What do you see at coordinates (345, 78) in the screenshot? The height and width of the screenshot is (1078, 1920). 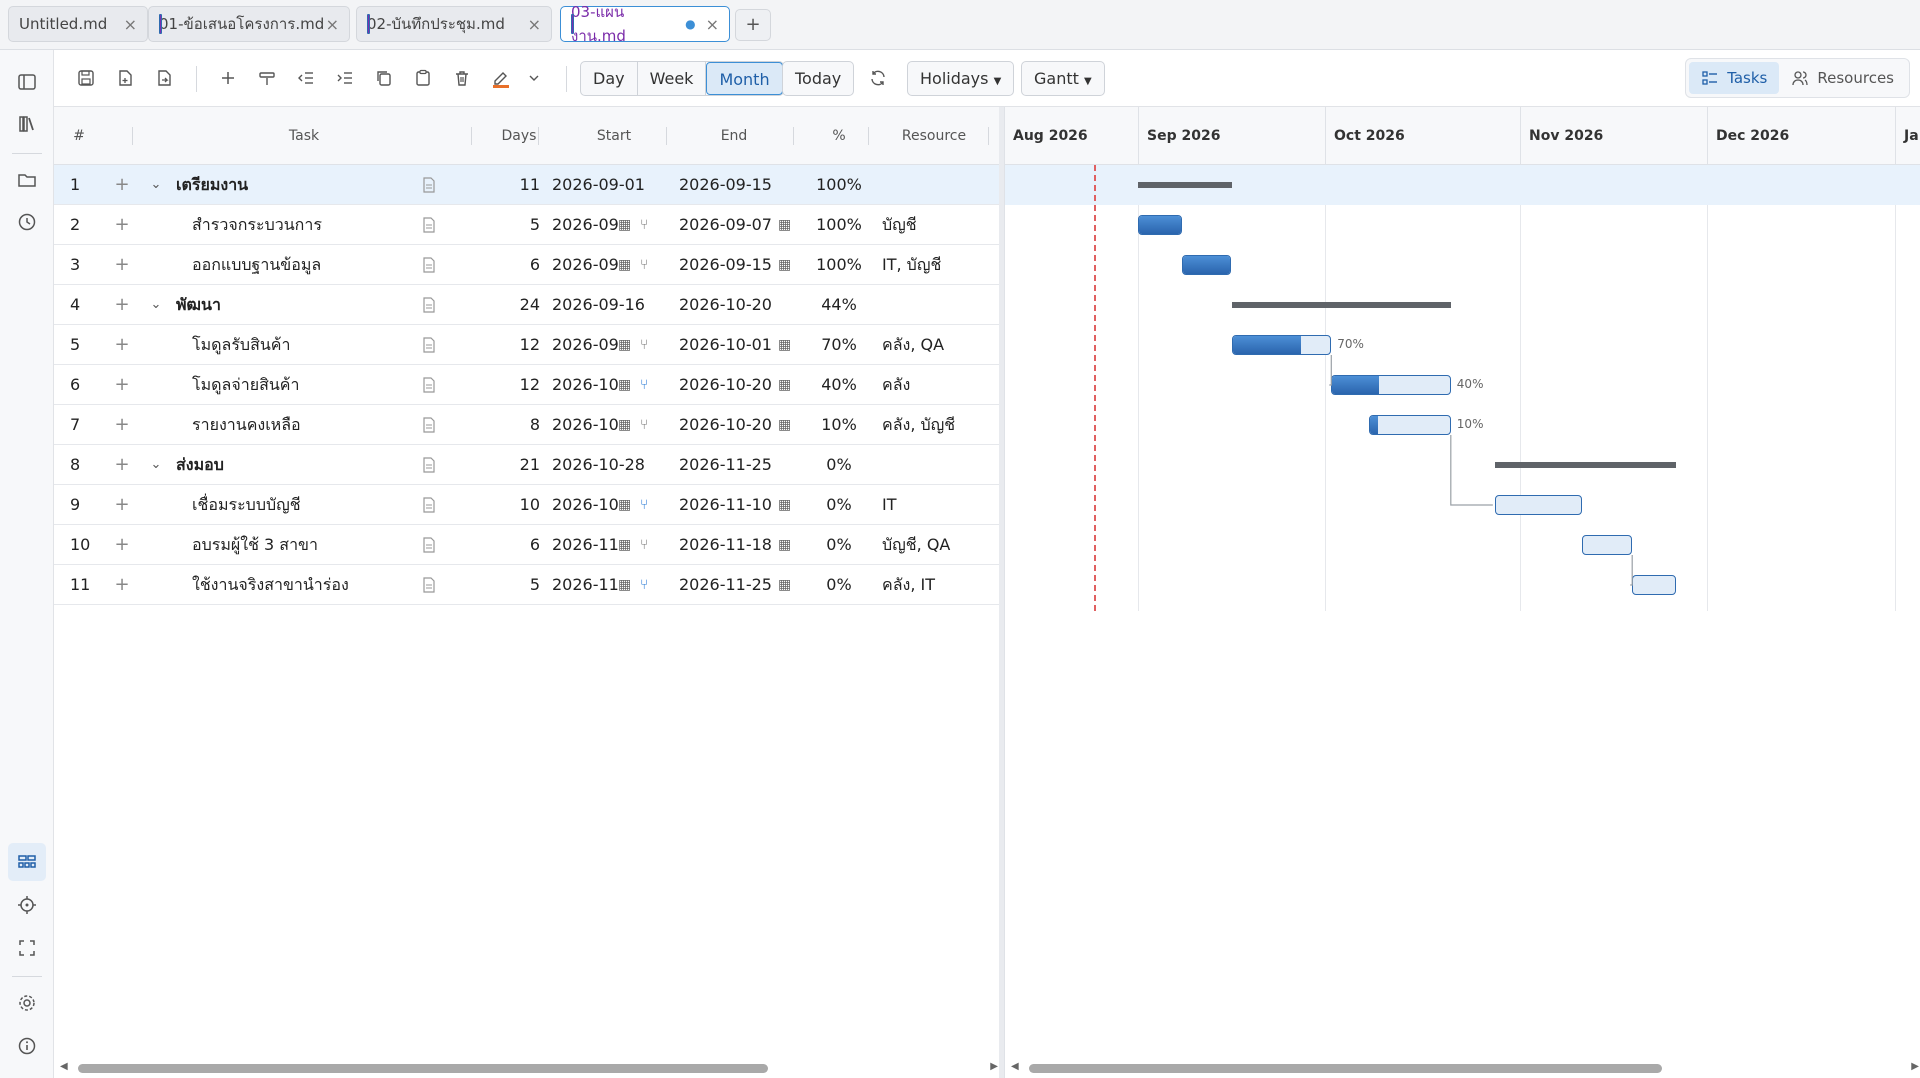 I see `indent-icon` at bounding box center [345, 78].